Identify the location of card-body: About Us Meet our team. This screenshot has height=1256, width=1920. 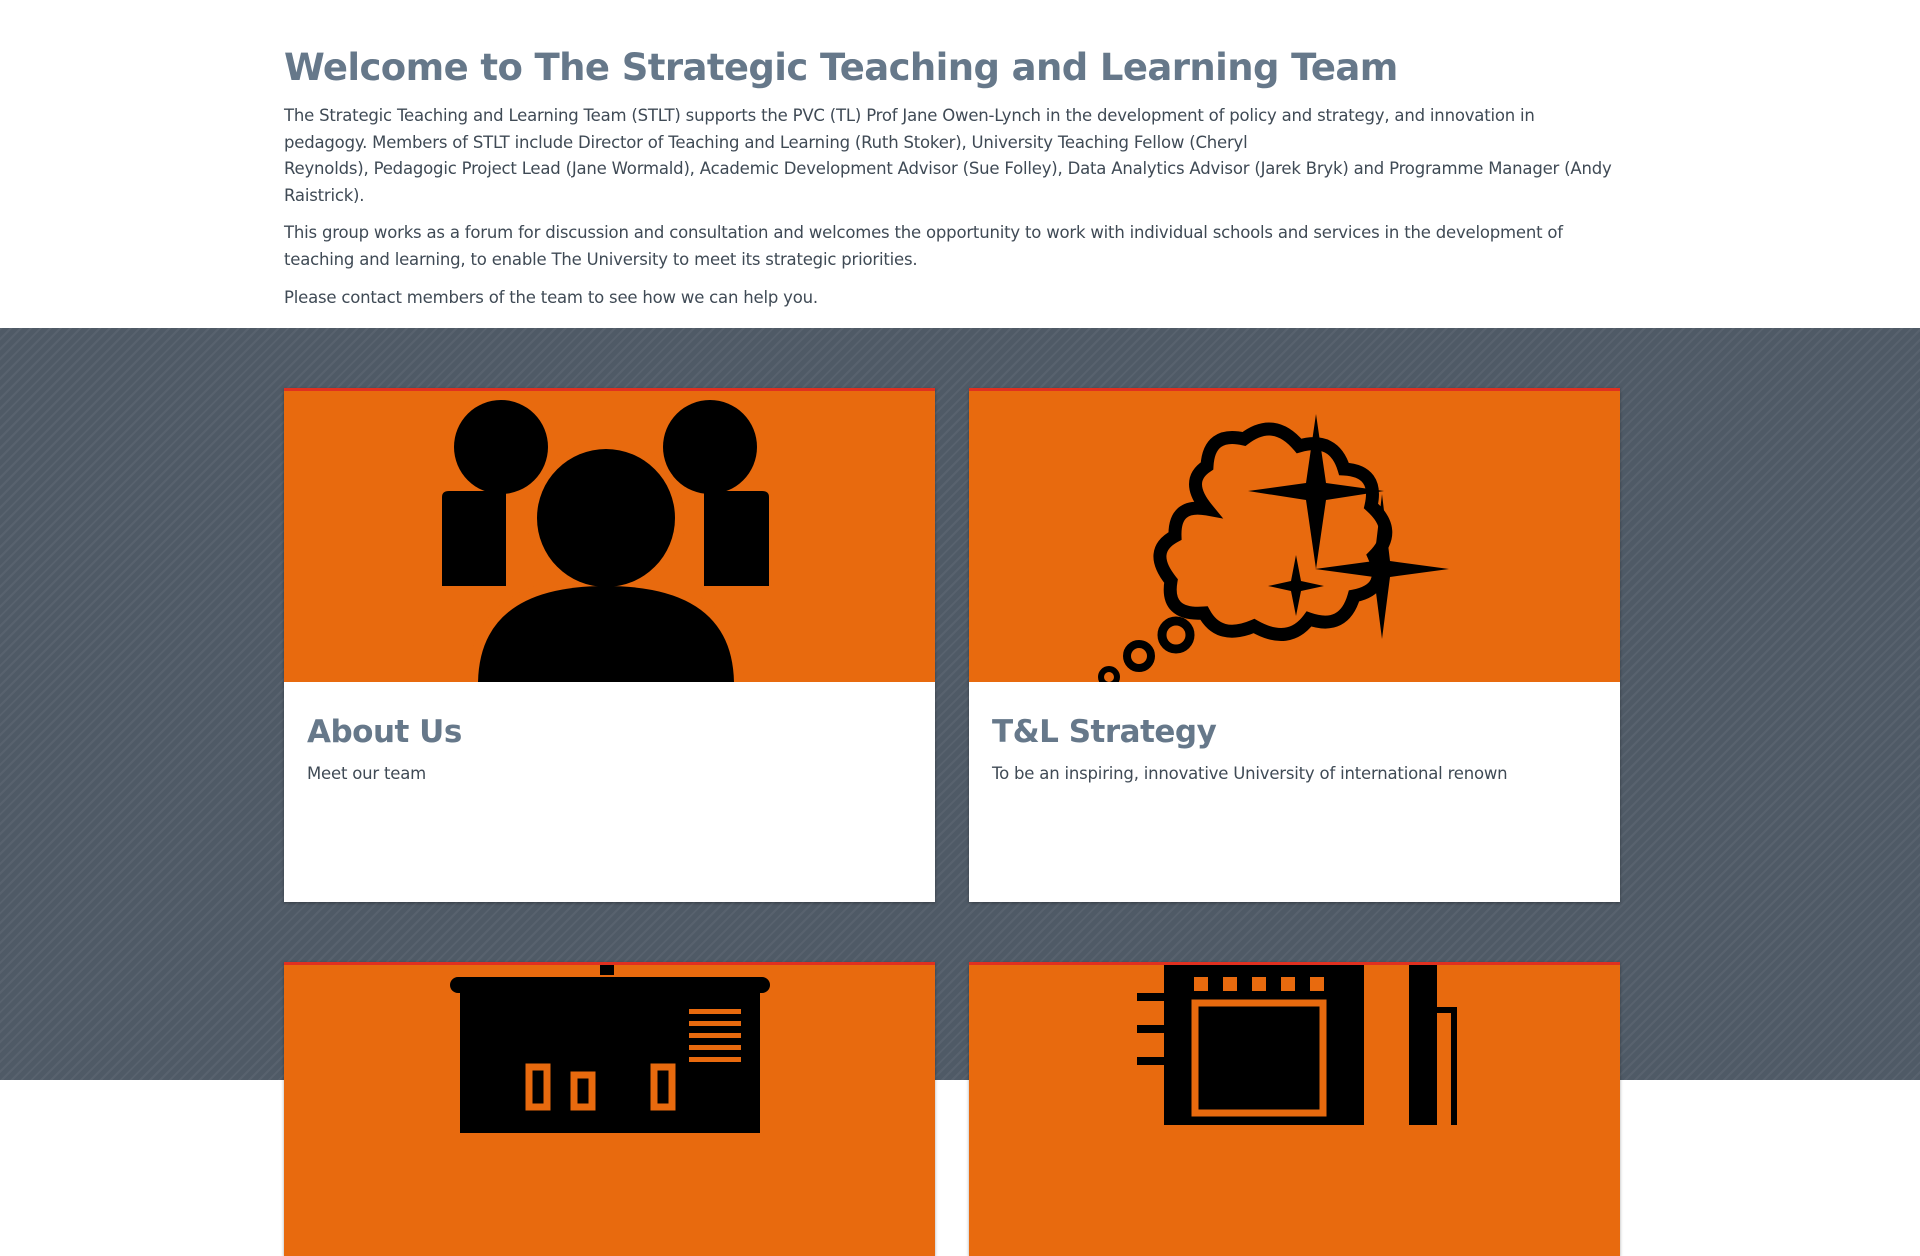
(609, 792).